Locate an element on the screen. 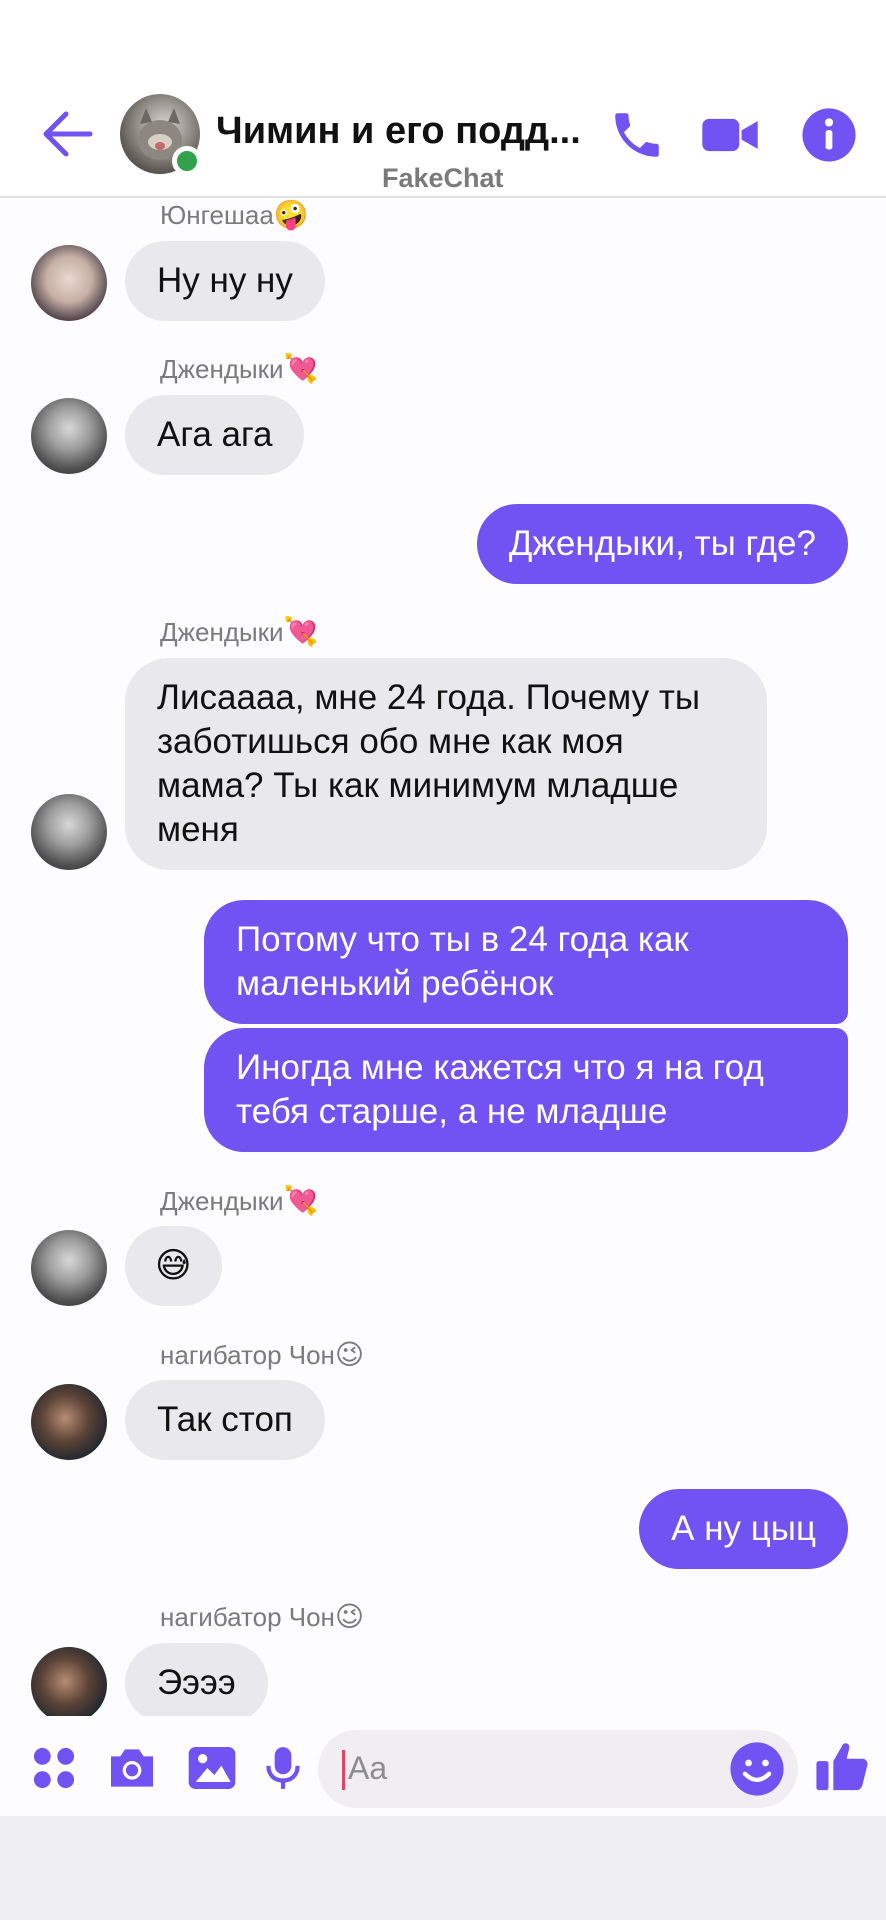  message-bubble-incoming: Ээээ is located at coordinates (196, 1683).